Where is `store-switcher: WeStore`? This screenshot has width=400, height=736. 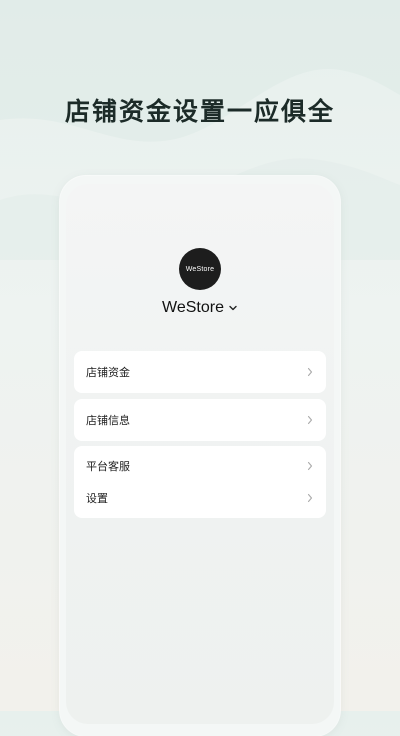 store-switcher: WeStore is located at coordinates (200, 308).